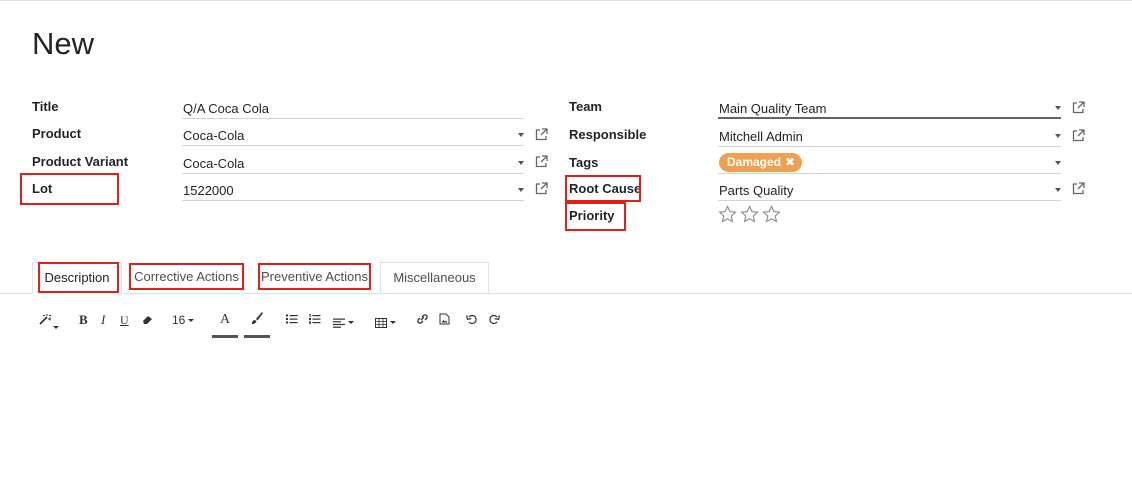 This screenshot has height=498, width=1132. I want to click on undo-button, so click(472, 321).